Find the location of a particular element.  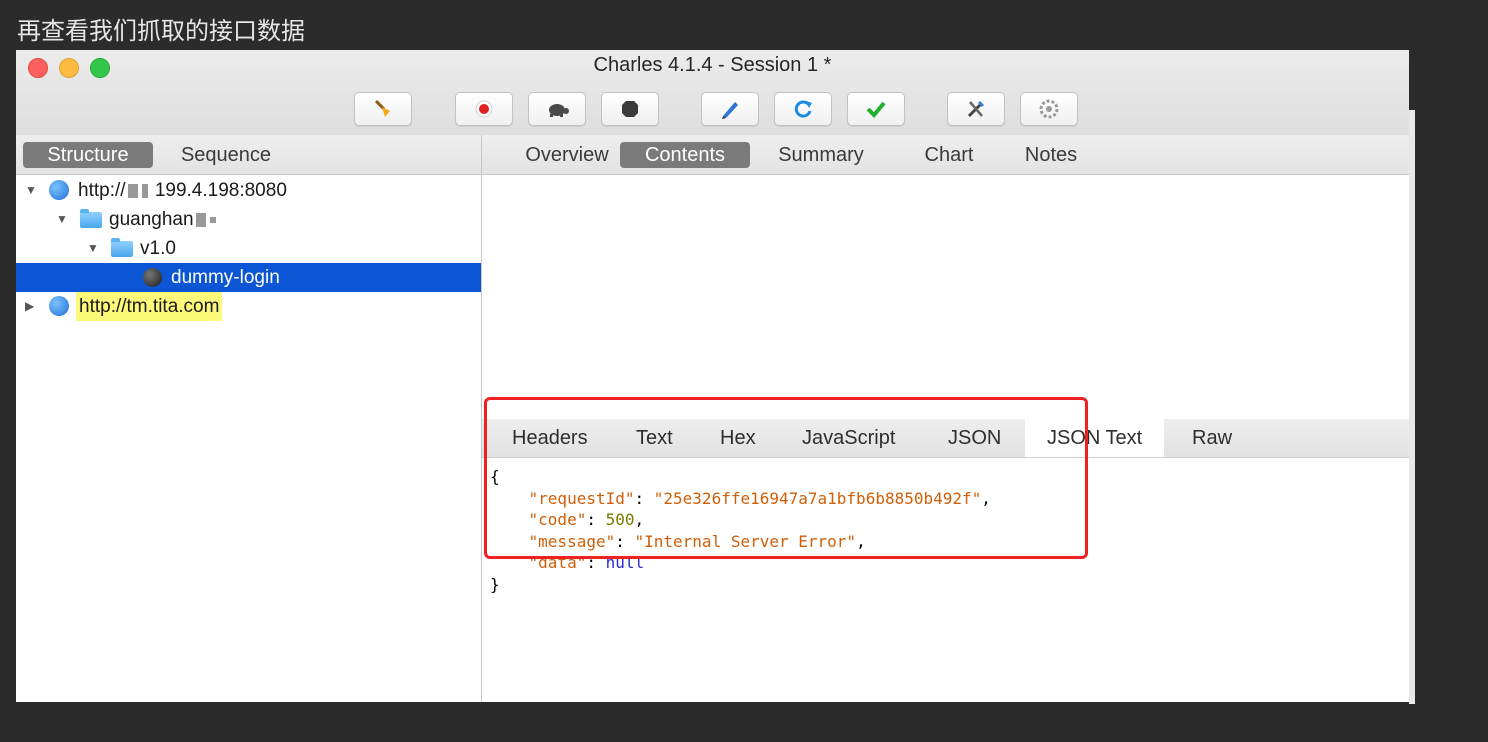

stop-icon is located at coordinates (630, 109).